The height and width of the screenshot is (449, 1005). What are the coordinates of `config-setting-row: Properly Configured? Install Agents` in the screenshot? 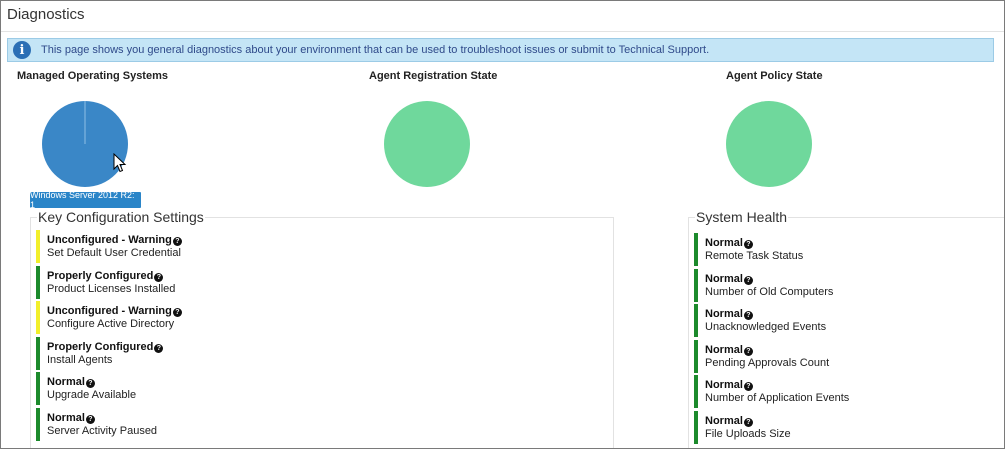 It's located at (186, 353).